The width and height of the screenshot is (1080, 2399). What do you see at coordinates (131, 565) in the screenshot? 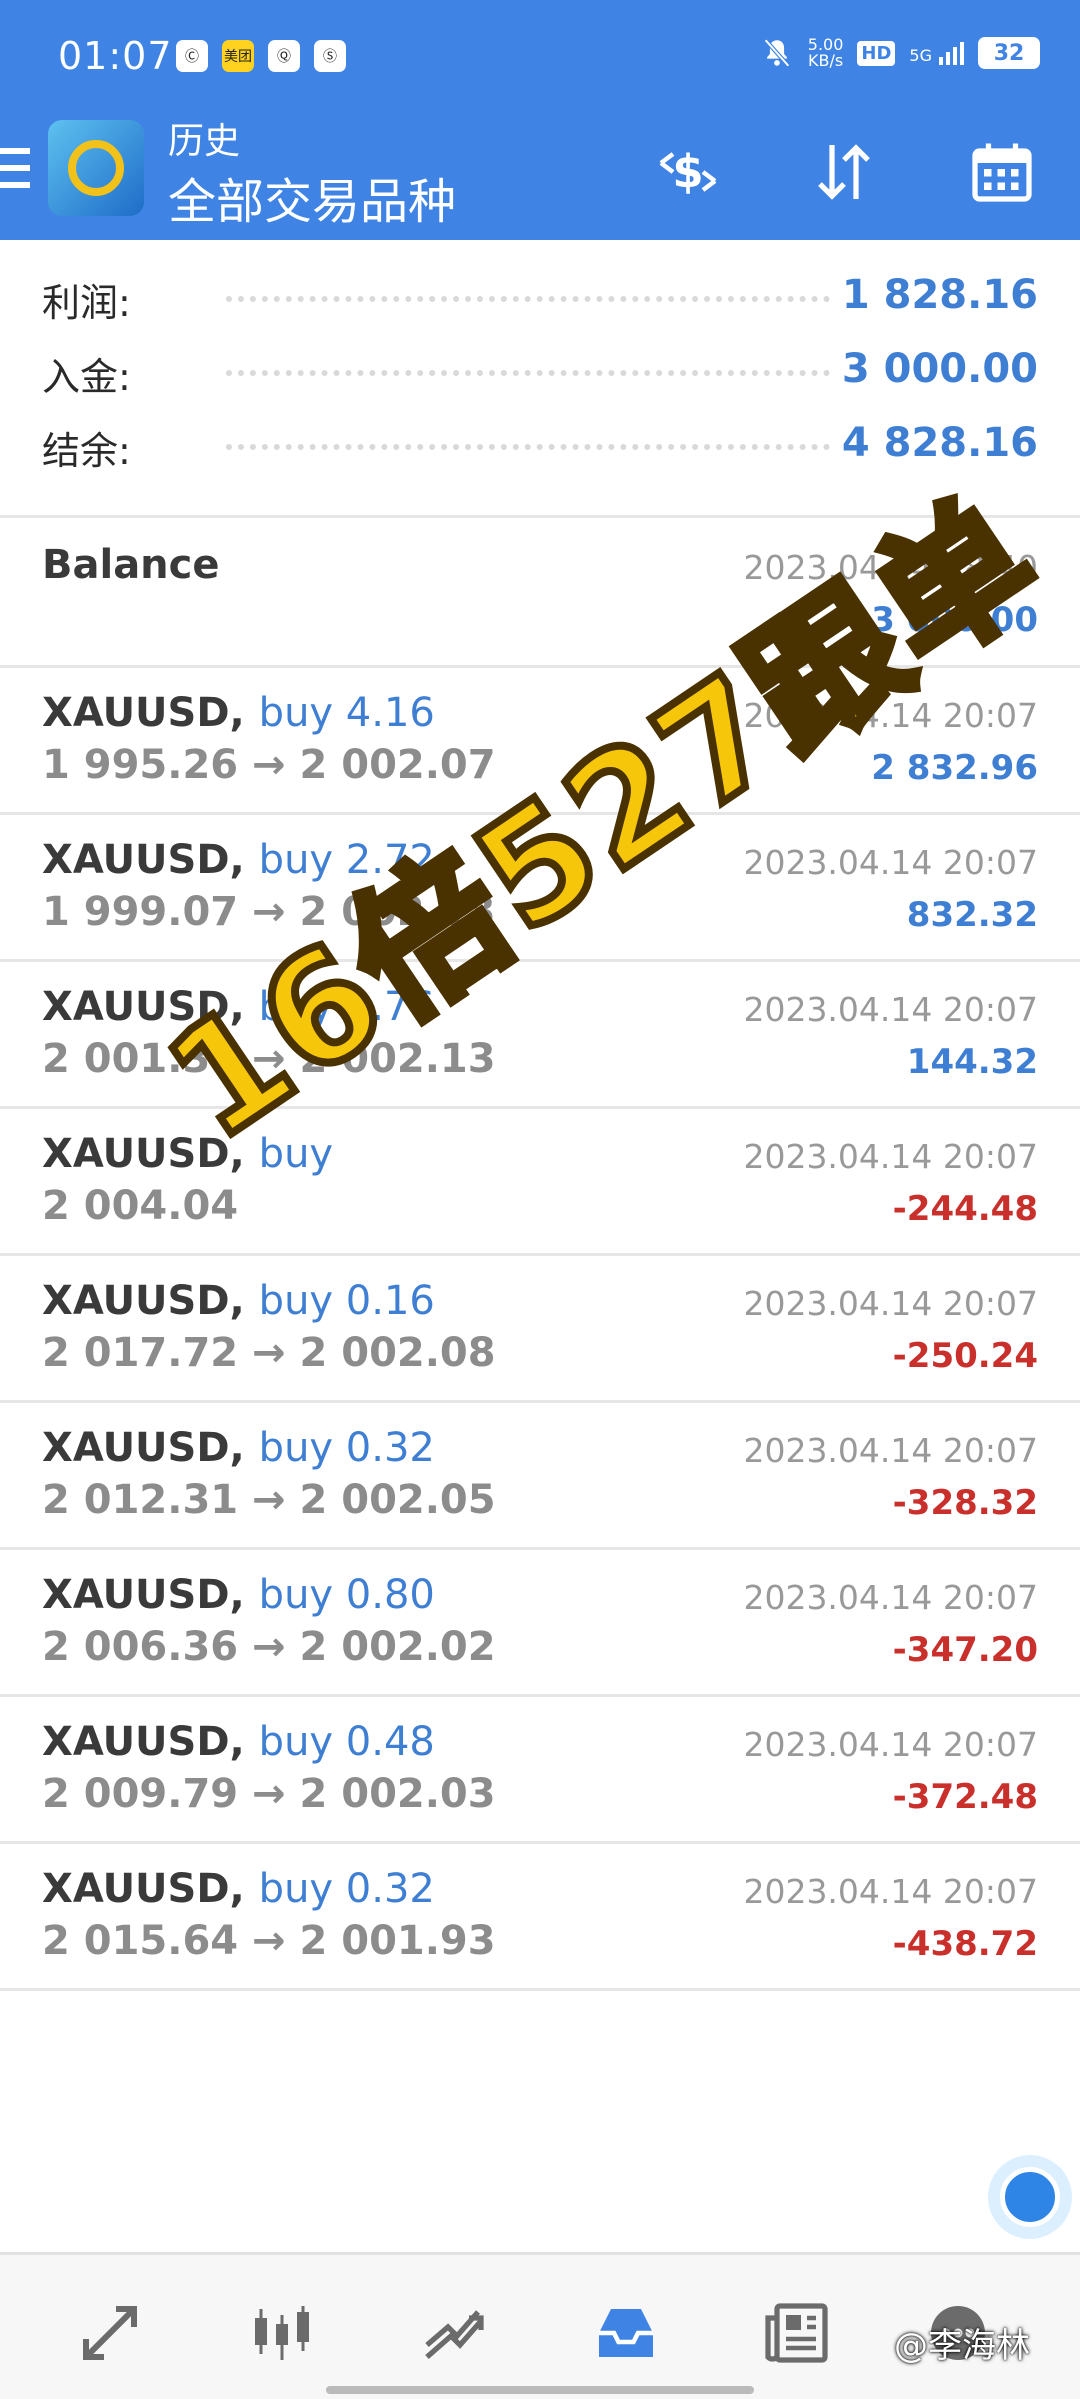
I see `balance-label: Balance` at bounding box center [131, 565].